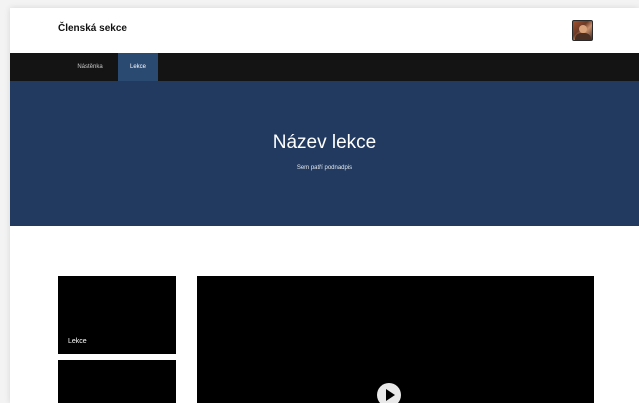 Image resolution: width=639 pixels, height=403 pixels. Describe the element at coordinates (324, 142) in the screenshot. I see `lesson-title: Název lekce` at that location.